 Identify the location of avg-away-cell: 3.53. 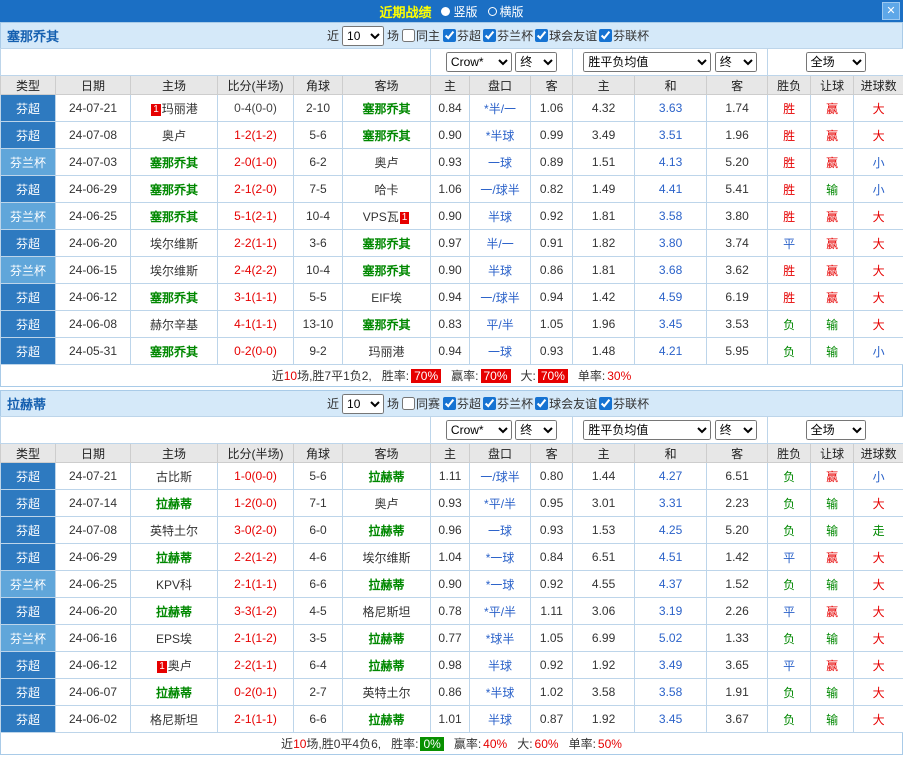
(737, 324).